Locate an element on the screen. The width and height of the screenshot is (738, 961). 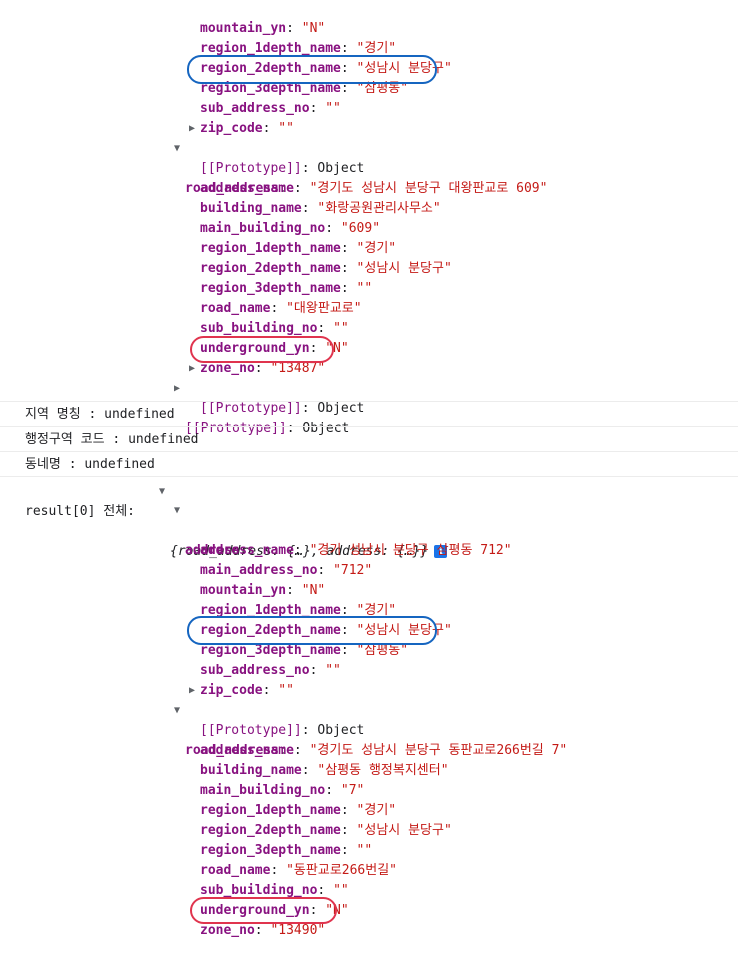
address-node: ▼ address: is located at coordinates (369, 529).